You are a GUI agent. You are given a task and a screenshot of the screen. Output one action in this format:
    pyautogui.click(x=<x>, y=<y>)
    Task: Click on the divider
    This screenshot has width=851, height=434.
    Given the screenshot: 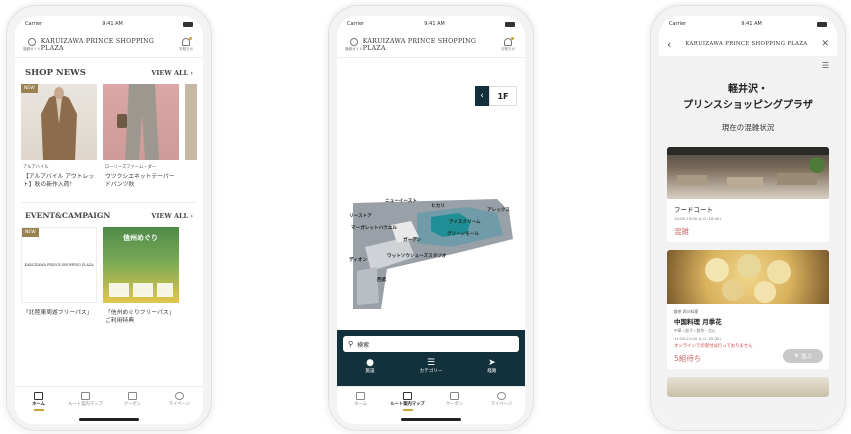 What is the action you would take?
    pyautogui.click(x=109, y=202)
    